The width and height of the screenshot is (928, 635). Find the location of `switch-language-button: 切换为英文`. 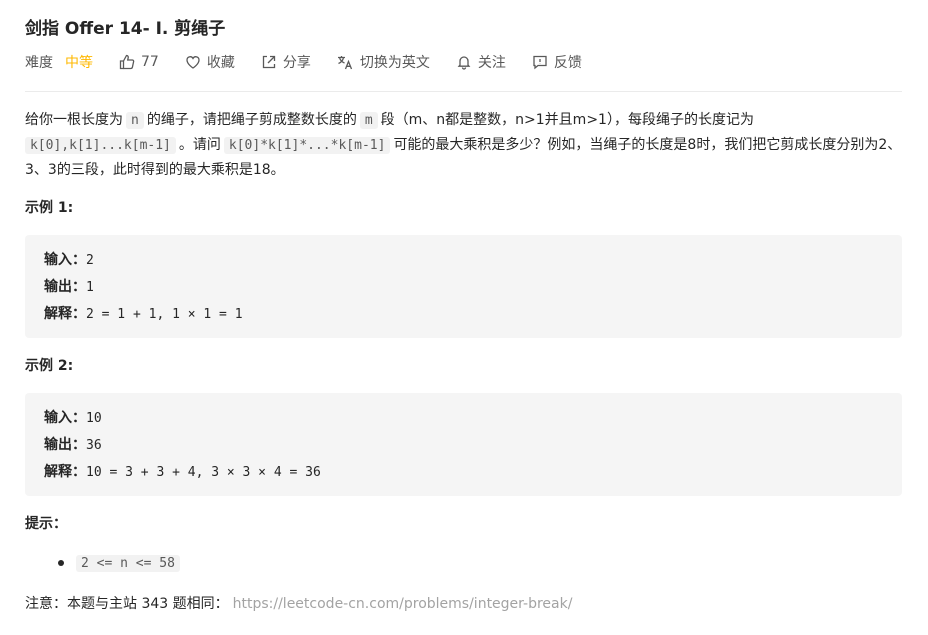

switch-language-button: 切换为英文 is located at coordinates (383, 62).